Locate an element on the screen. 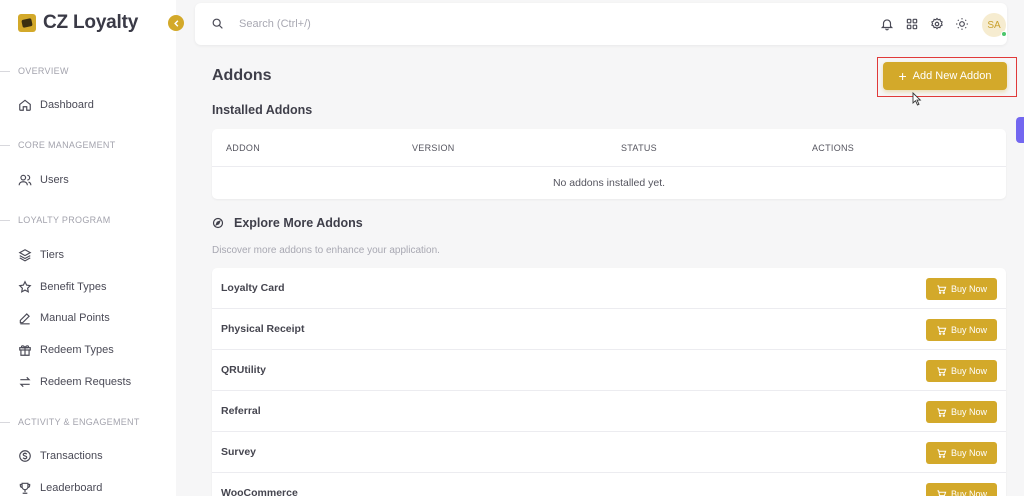 The width and height of the screenshot is (1024, 496). section-activity-engagement: ACTIVITY & ENGAGEMENT is located at coordinates (88, 422).